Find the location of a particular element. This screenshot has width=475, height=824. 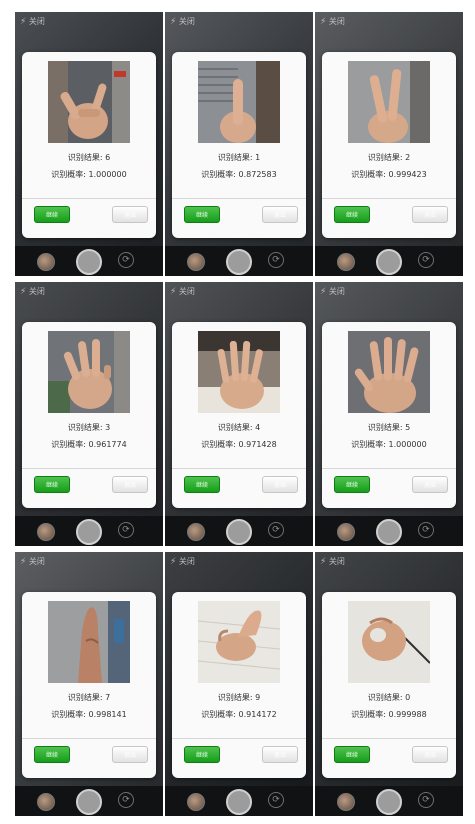

recognition-probability: 识别概率: 0.999423 is located at coordinates (389, 174).